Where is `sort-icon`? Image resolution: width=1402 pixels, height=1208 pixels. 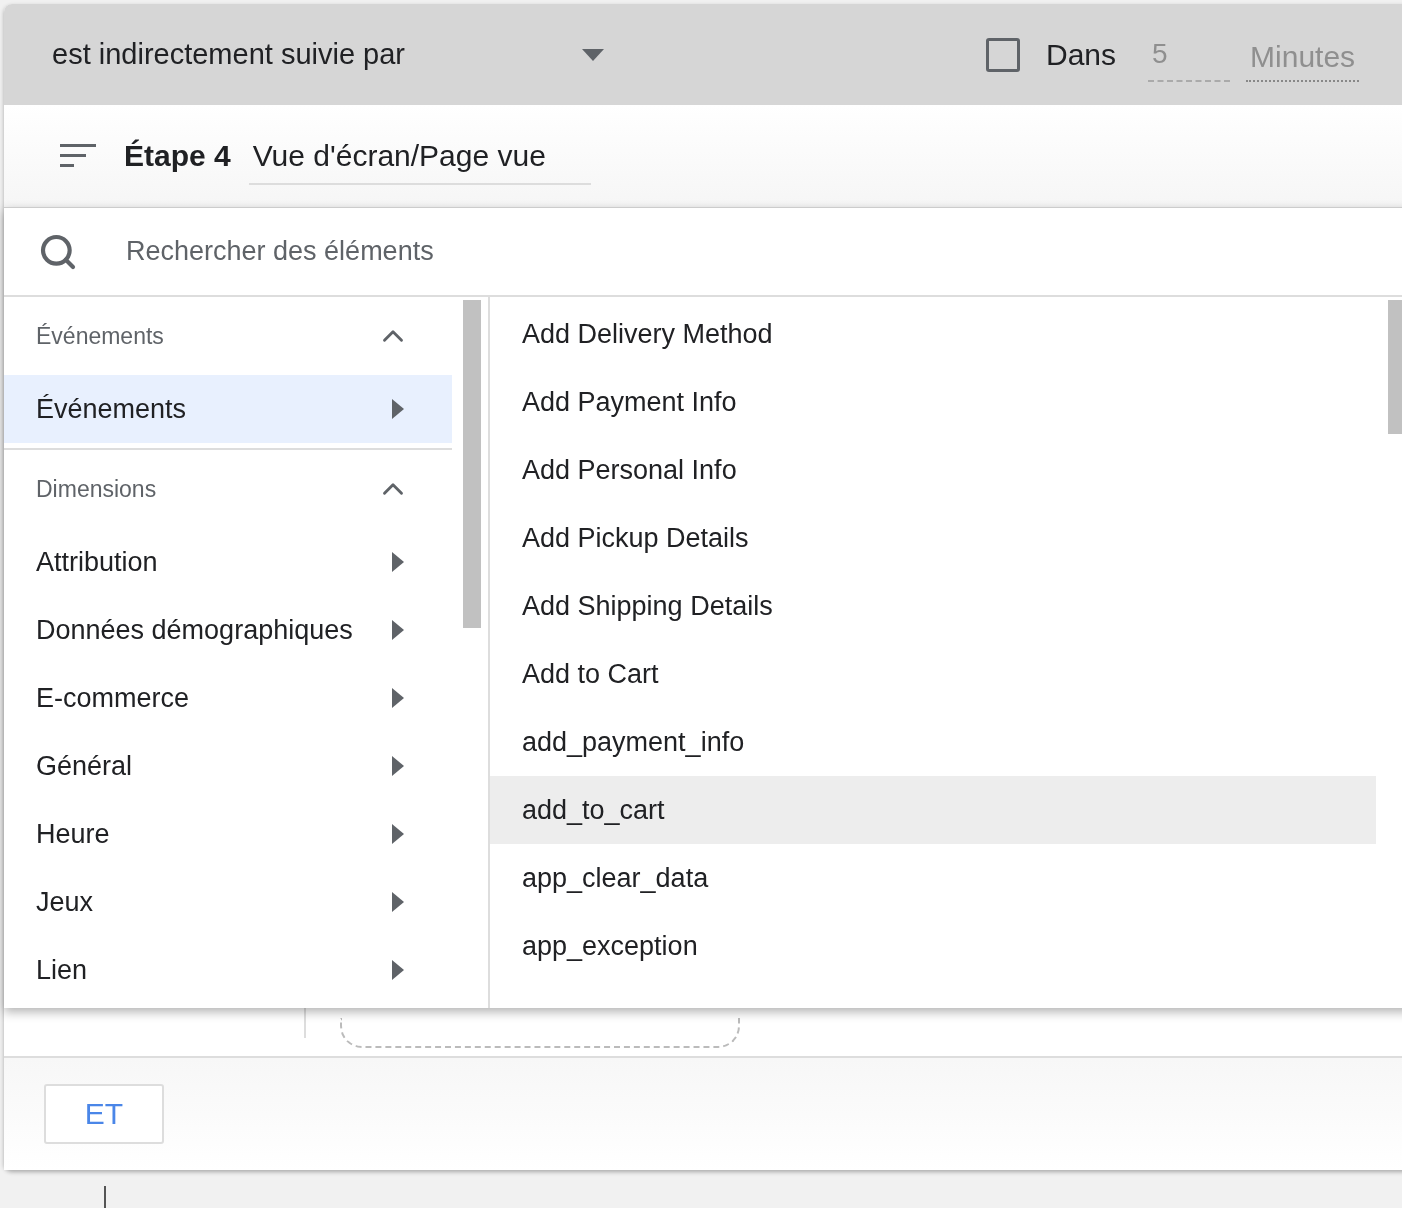
sort-icon is located at coordinates (78, 156).